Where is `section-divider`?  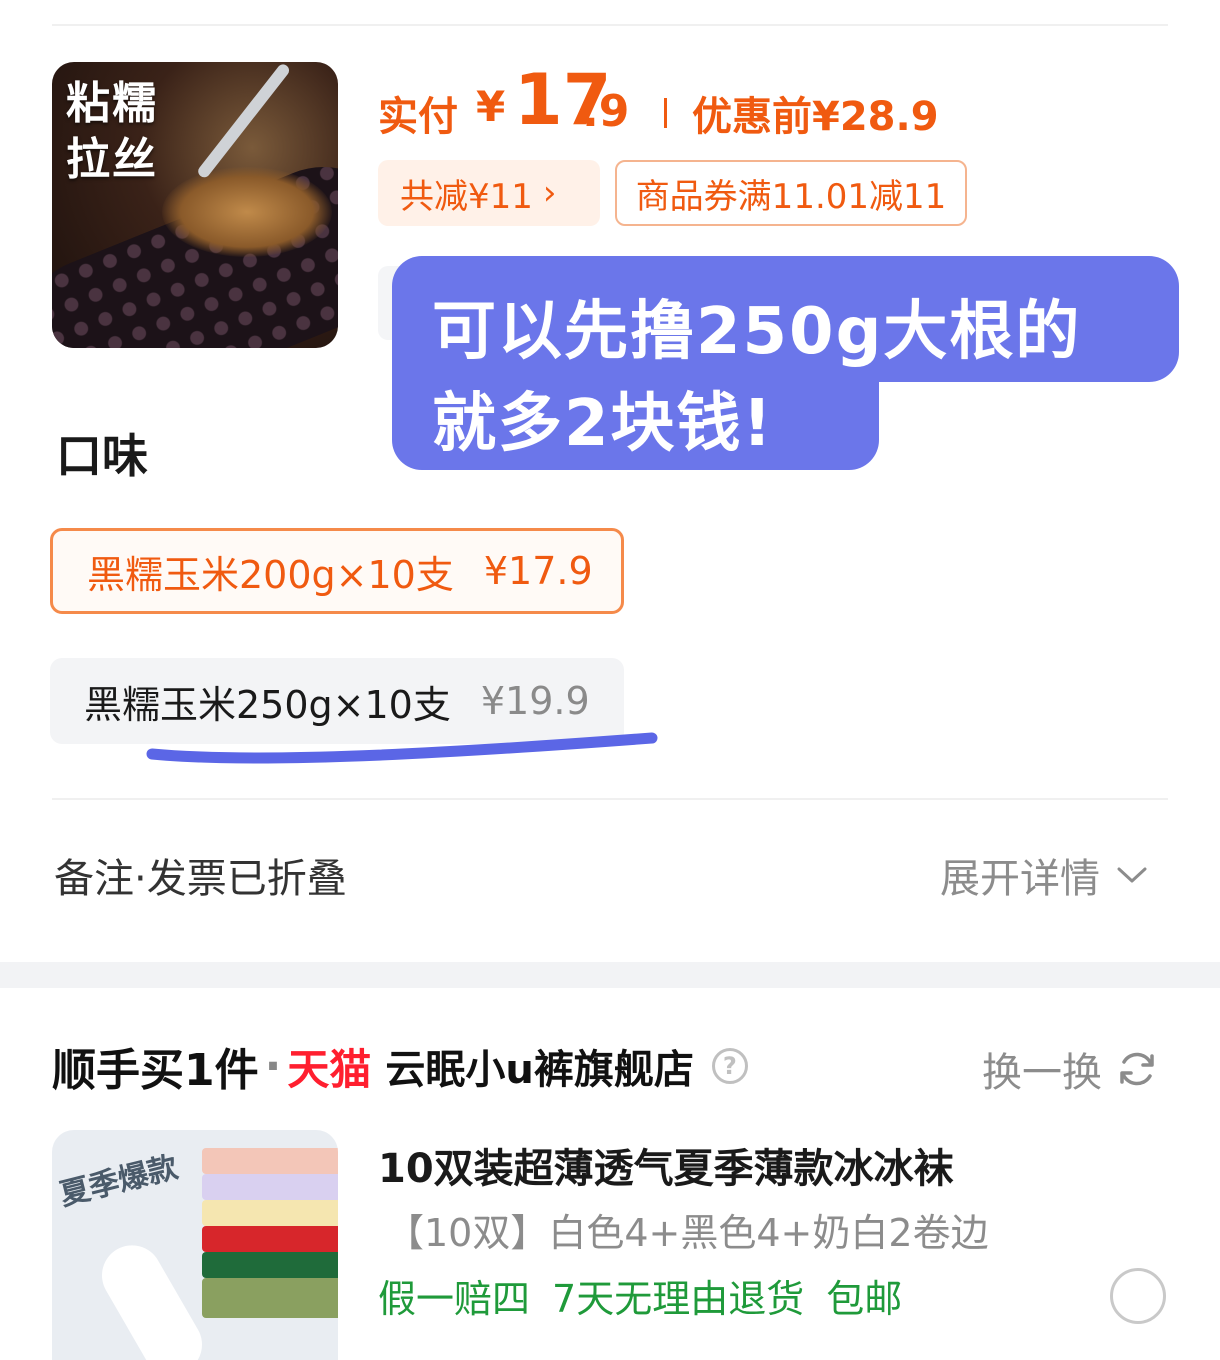 section-divider is located at coordinates (610, 799).